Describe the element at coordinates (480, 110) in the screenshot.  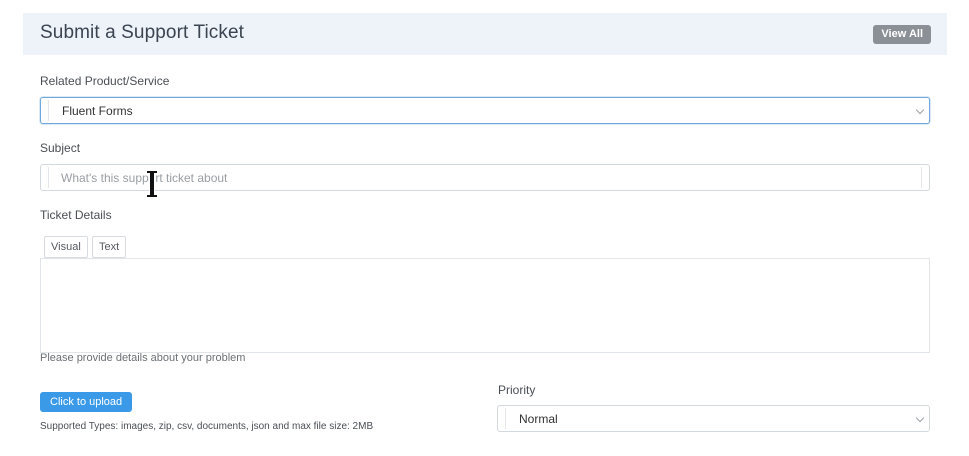
I see `product-select-divider` at that location.